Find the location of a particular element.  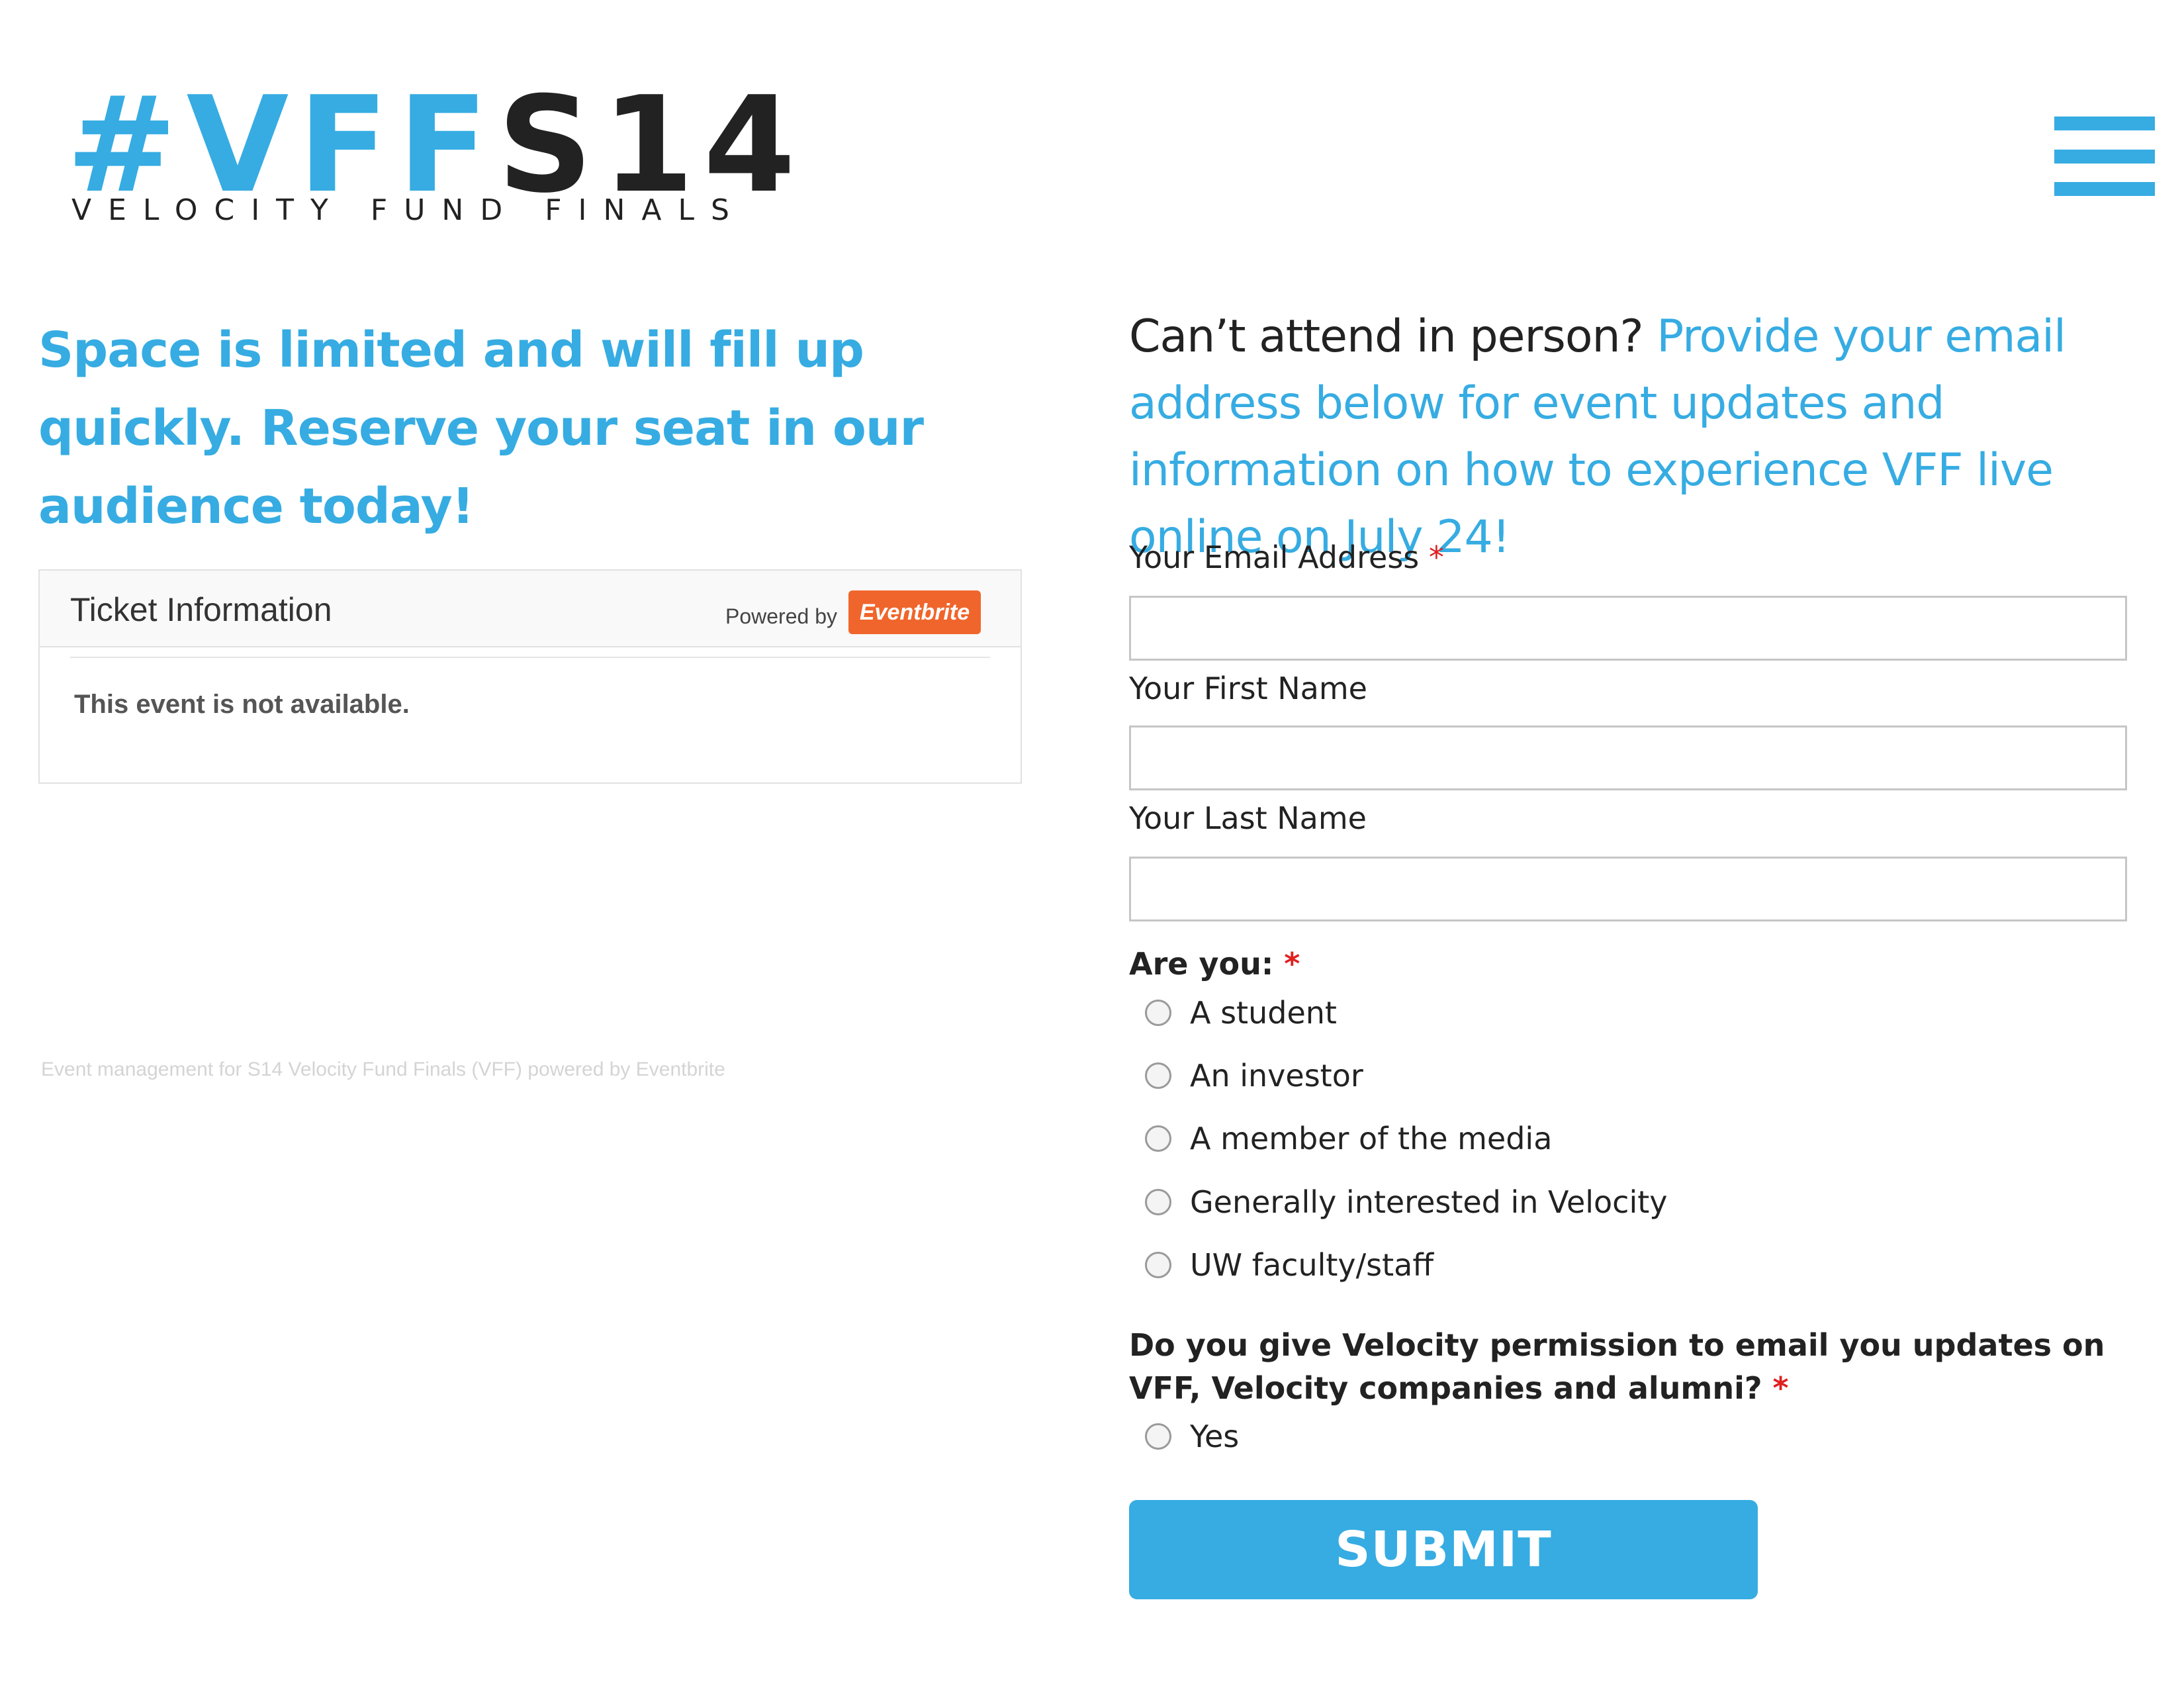

email-label: Your Email Address * is located at coordinates (1287, 557).